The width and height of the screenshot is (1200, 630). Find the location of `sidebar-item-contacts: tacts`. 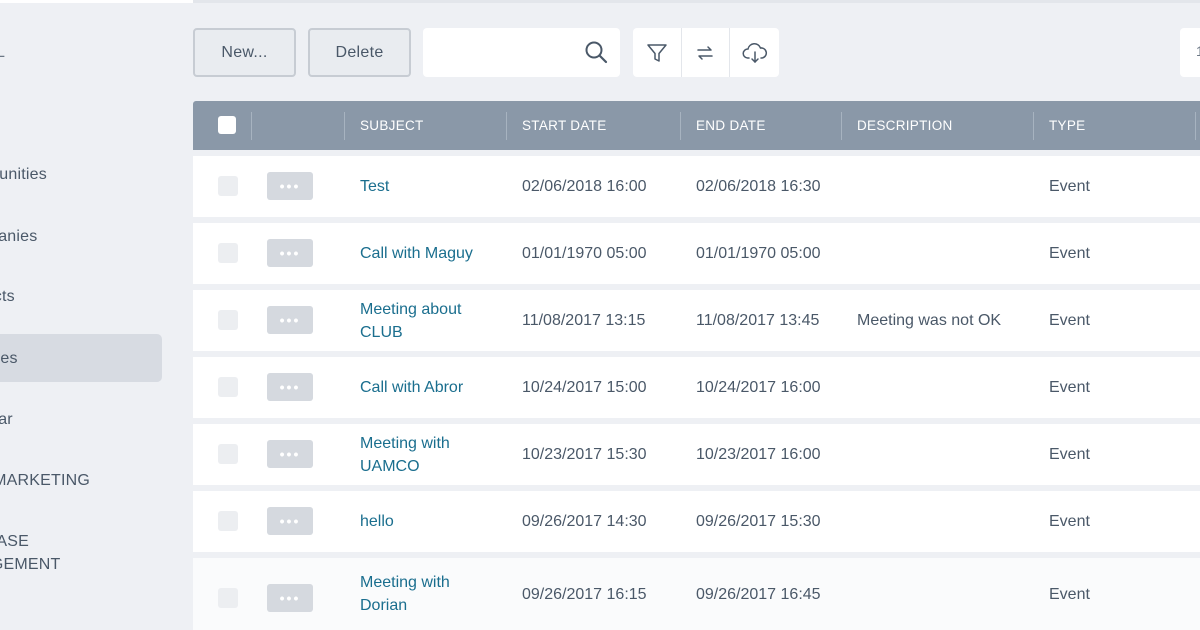

sidebar-item-contacts: tacts is located at coordinates (81, 296).